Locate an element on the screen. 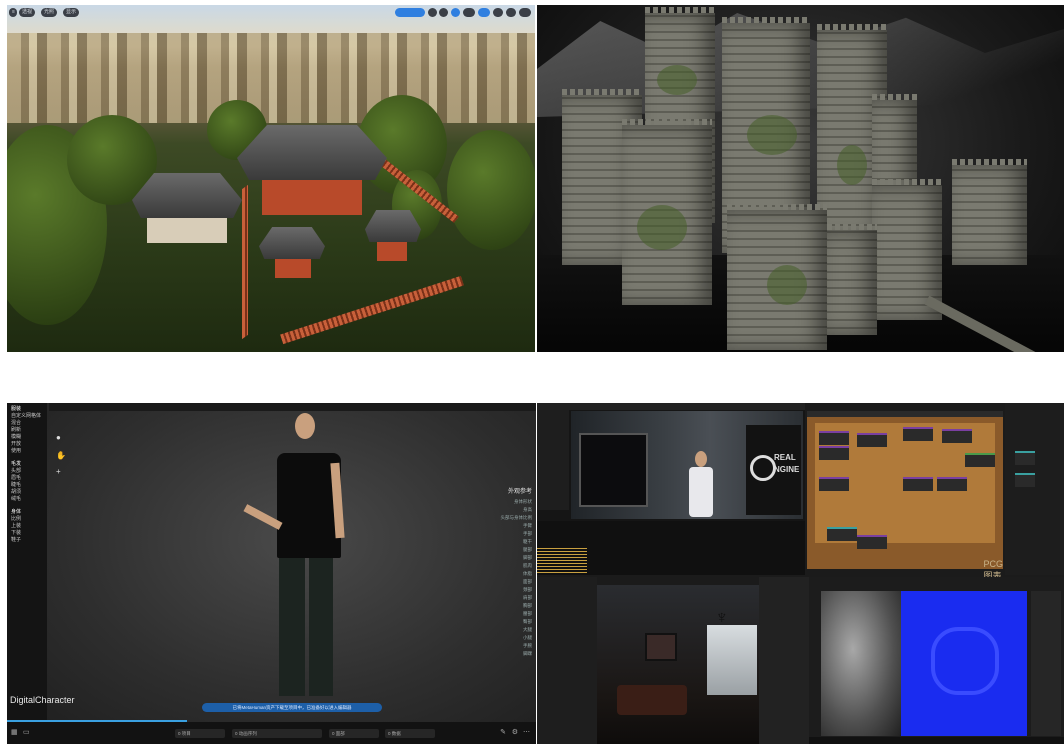 This screenshot has width=1064, height=744. rotate-value-icon is located at coordinates (469, 12).